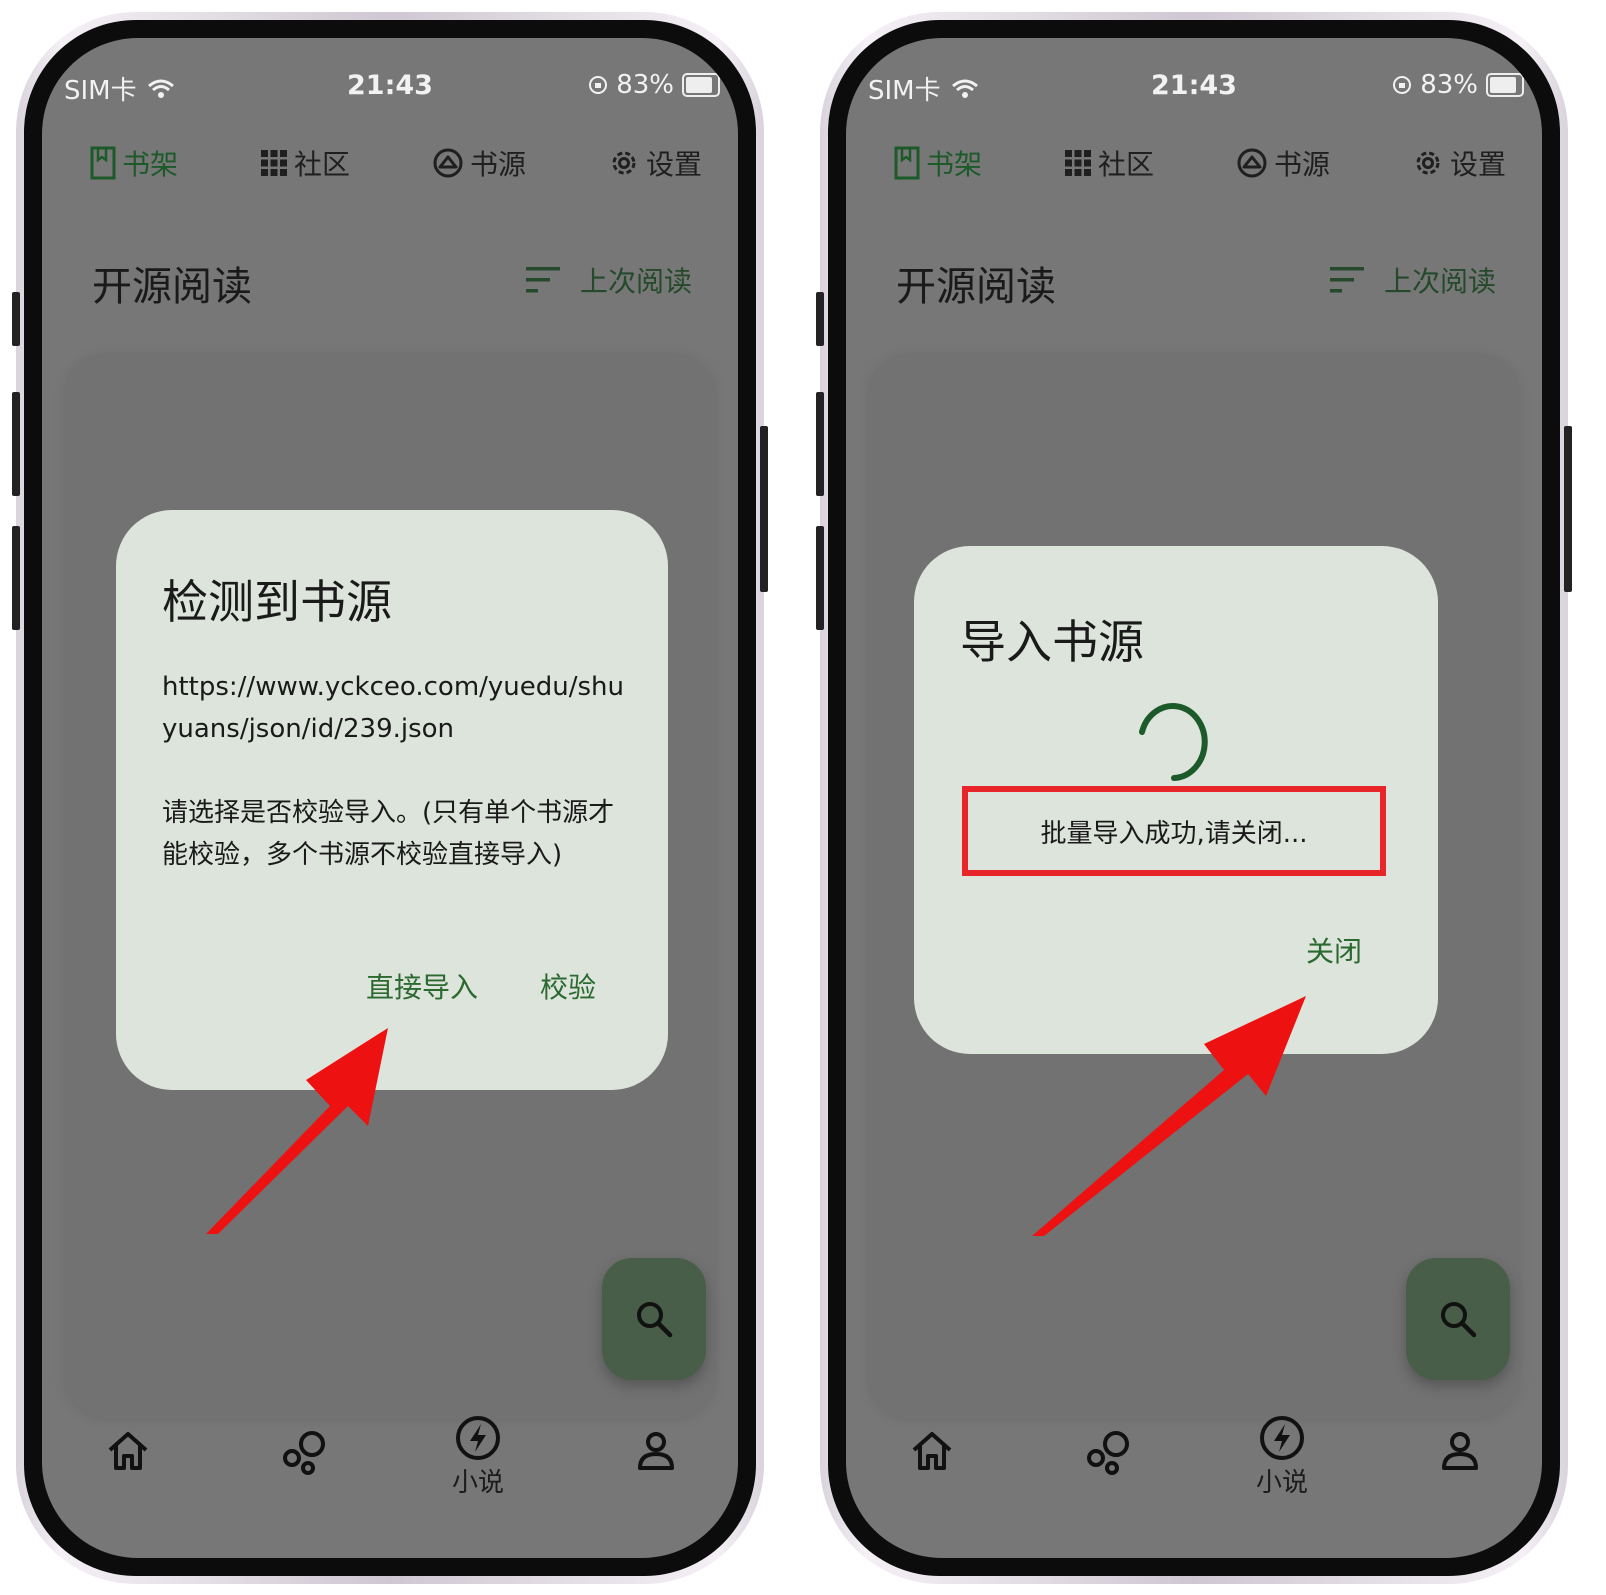 Image resolution: width=1606 pixels, height=1595 pixels. Describe the element at coordinates (1052, 642) in the screenshot. I see `dialog-title: 导入书源` at that location.